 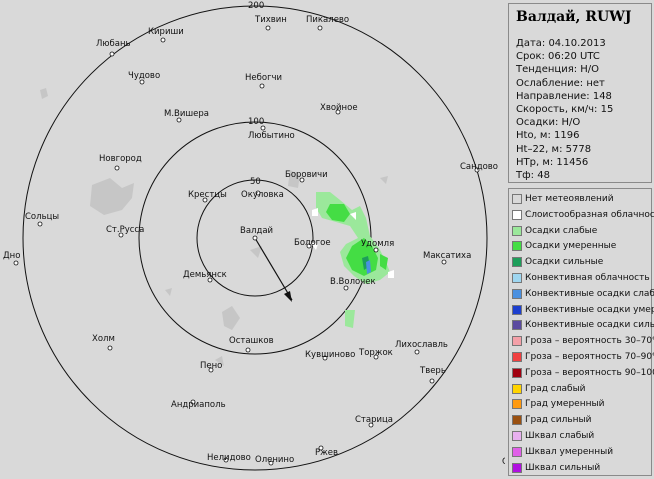 What do you see at coordinates (270, 23) in the screenshot?
I see `city-marker: Тихвин` at bounding box center [270, 23].